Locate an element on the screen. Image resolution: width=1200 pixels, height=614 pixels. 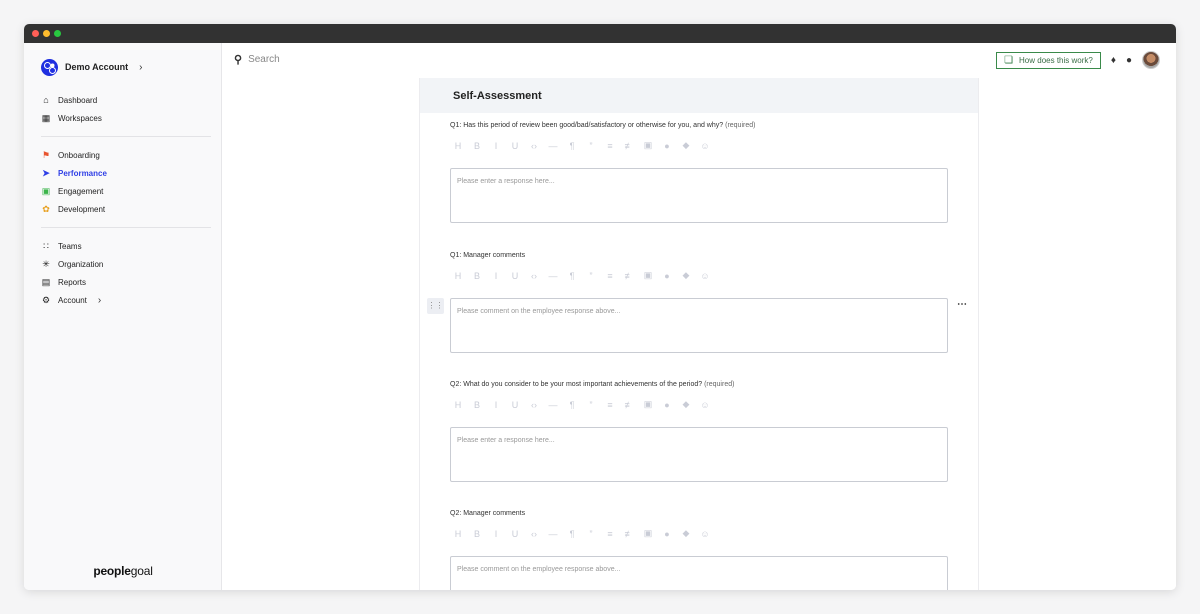
maximize-window-button is located at coordinates (57, 33).